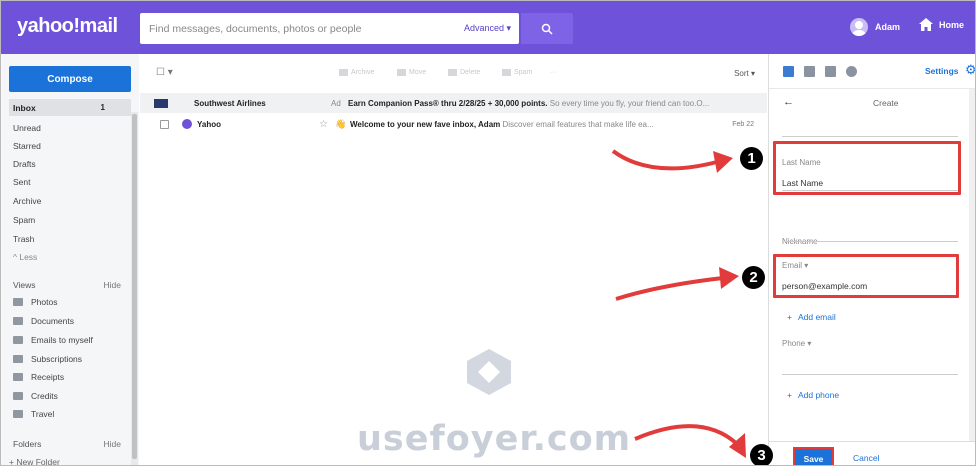  Describe the element at coordinates (411, 72) in the screenshot. I see `move-button: Move` at that location.